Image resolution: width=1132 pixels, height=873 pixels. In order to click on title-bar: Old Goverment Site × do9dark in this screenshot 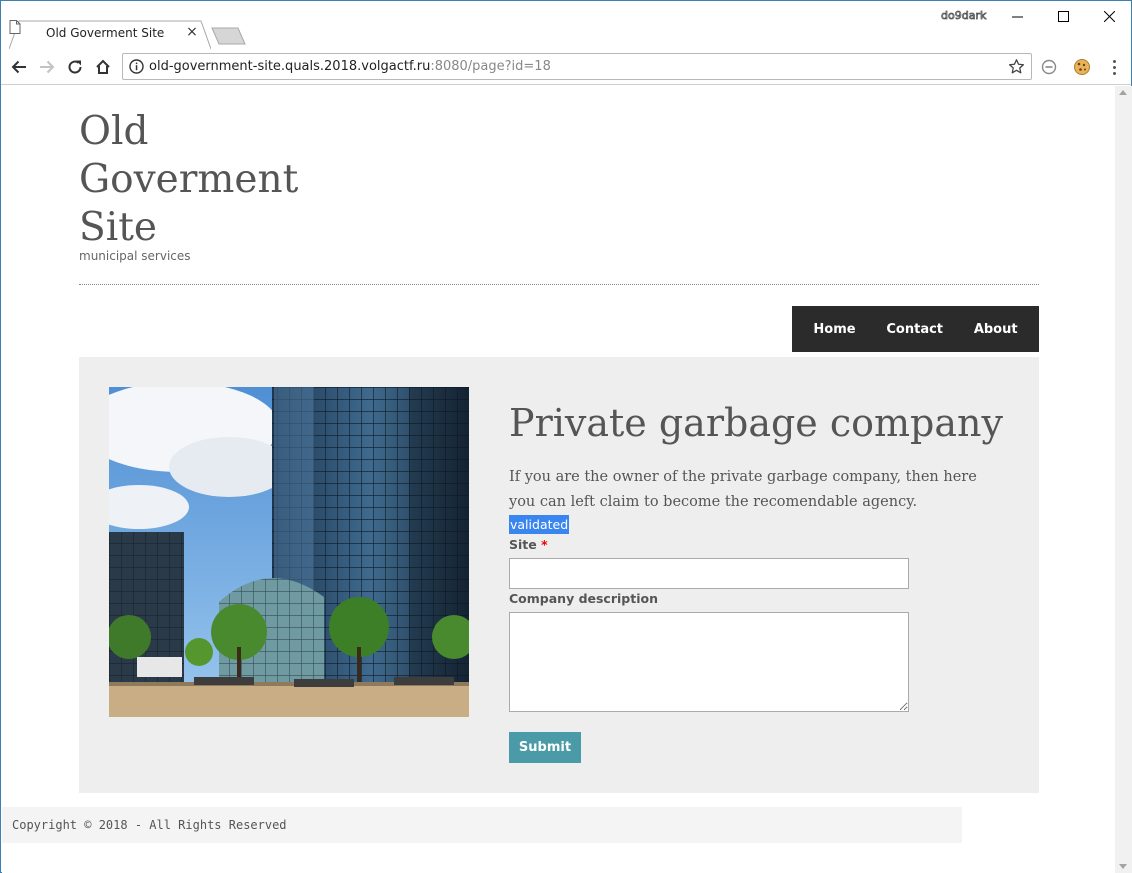, I will do `click(566, 25)`.